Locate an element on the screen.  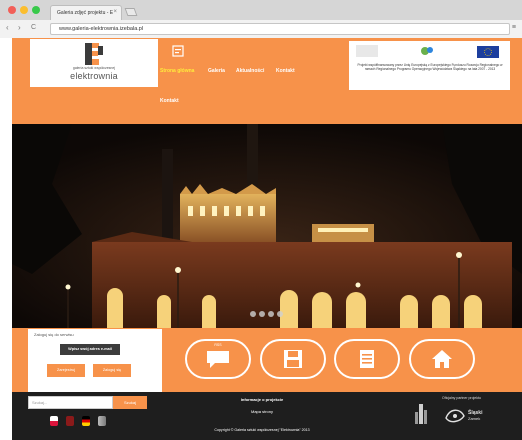
maximize-window-button is located at coordinates (36, 10).